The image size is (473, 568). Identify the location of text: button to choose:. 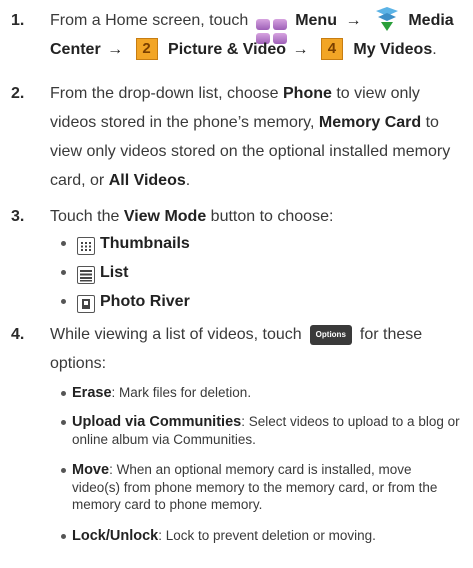
(270, 216).